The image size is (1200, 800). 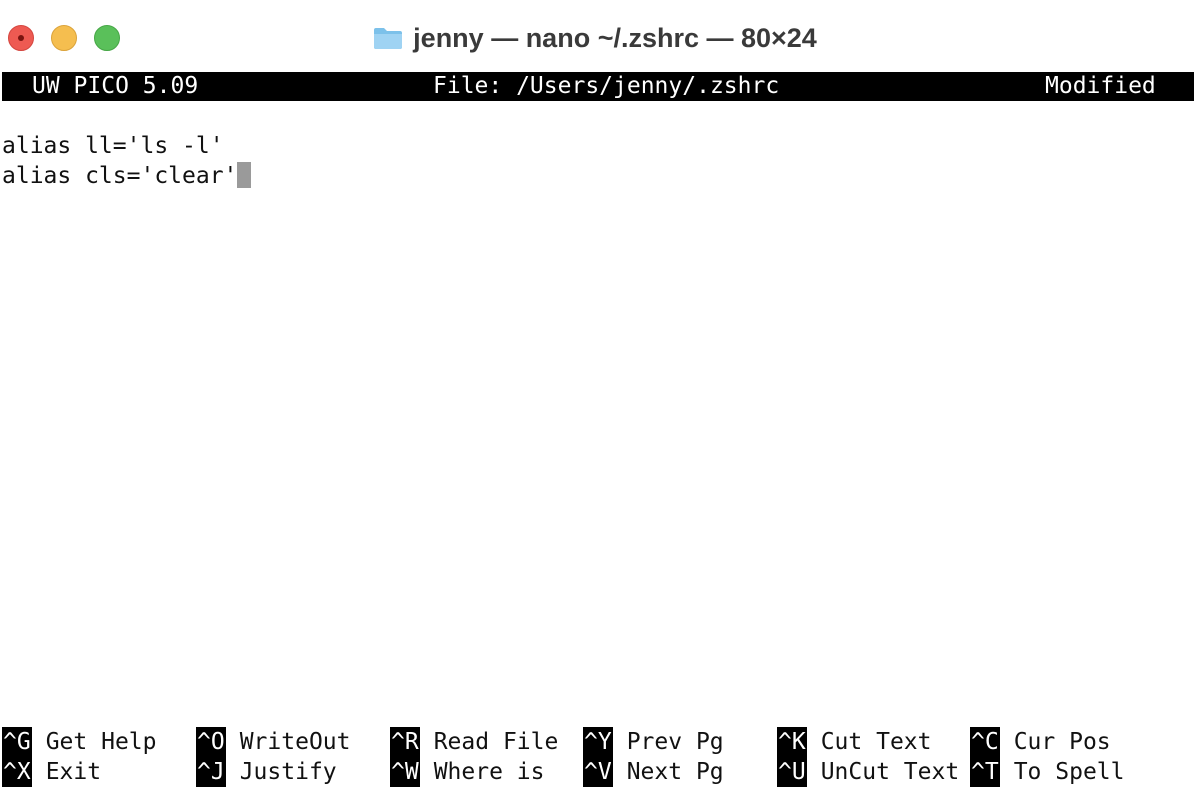 I want to click on shortcut-writeout: ^O WriteOut, so click(x=273, y=742).